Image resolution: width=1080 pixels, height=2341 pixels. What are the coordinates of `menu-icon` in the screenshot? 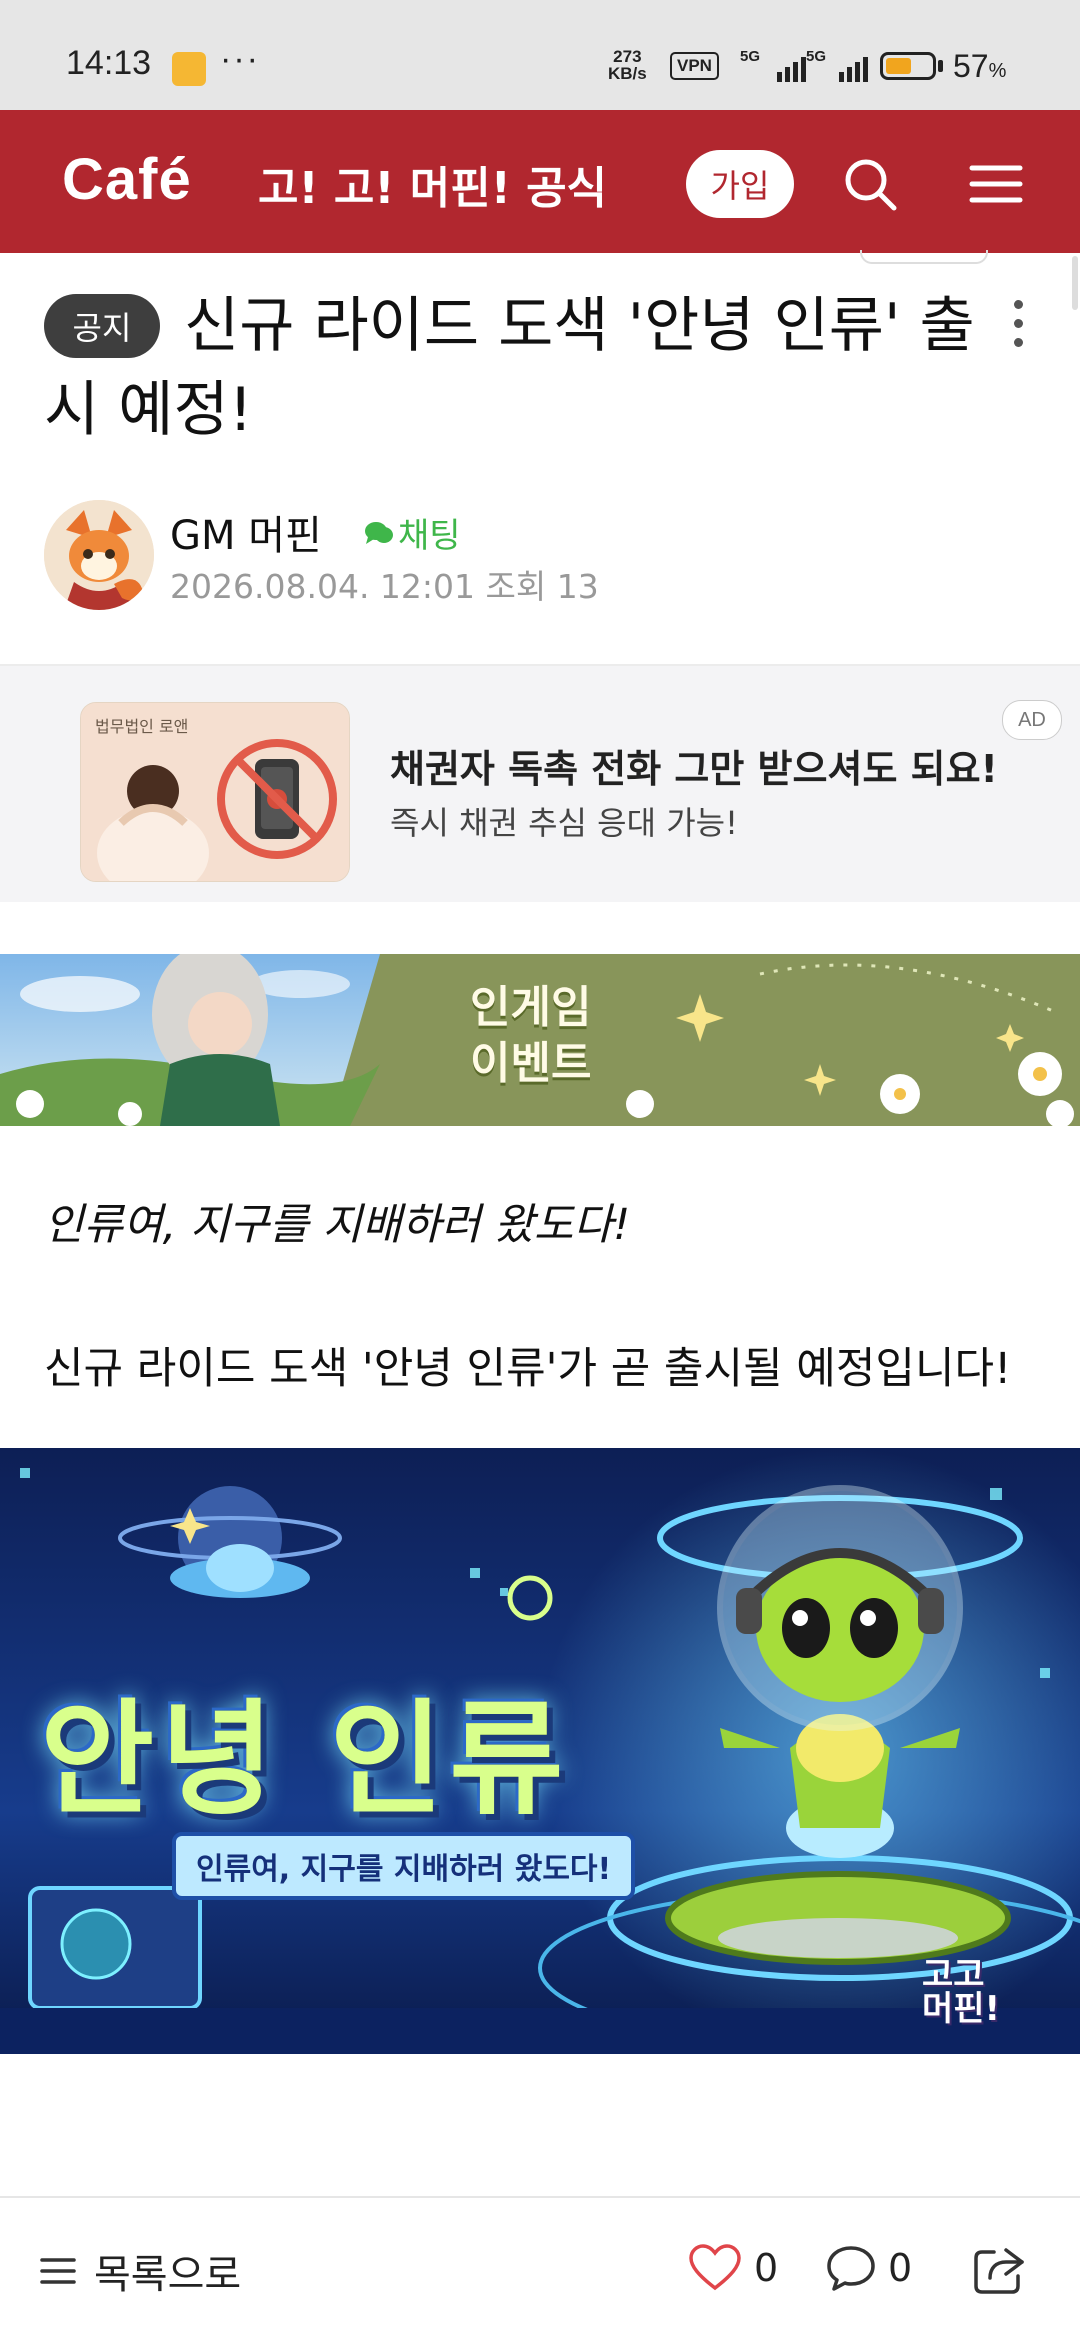 It's located at (996, 184).